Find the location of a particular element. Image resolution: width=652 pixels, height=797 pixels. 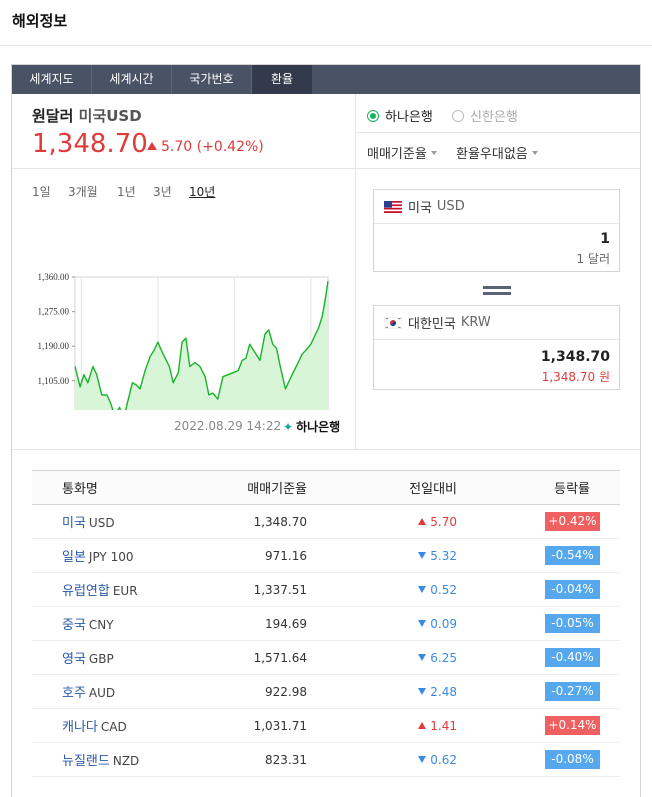

table-row: 미국 USD 1,348.70 5.70 +0.42% is located at coordinates (326, 521).